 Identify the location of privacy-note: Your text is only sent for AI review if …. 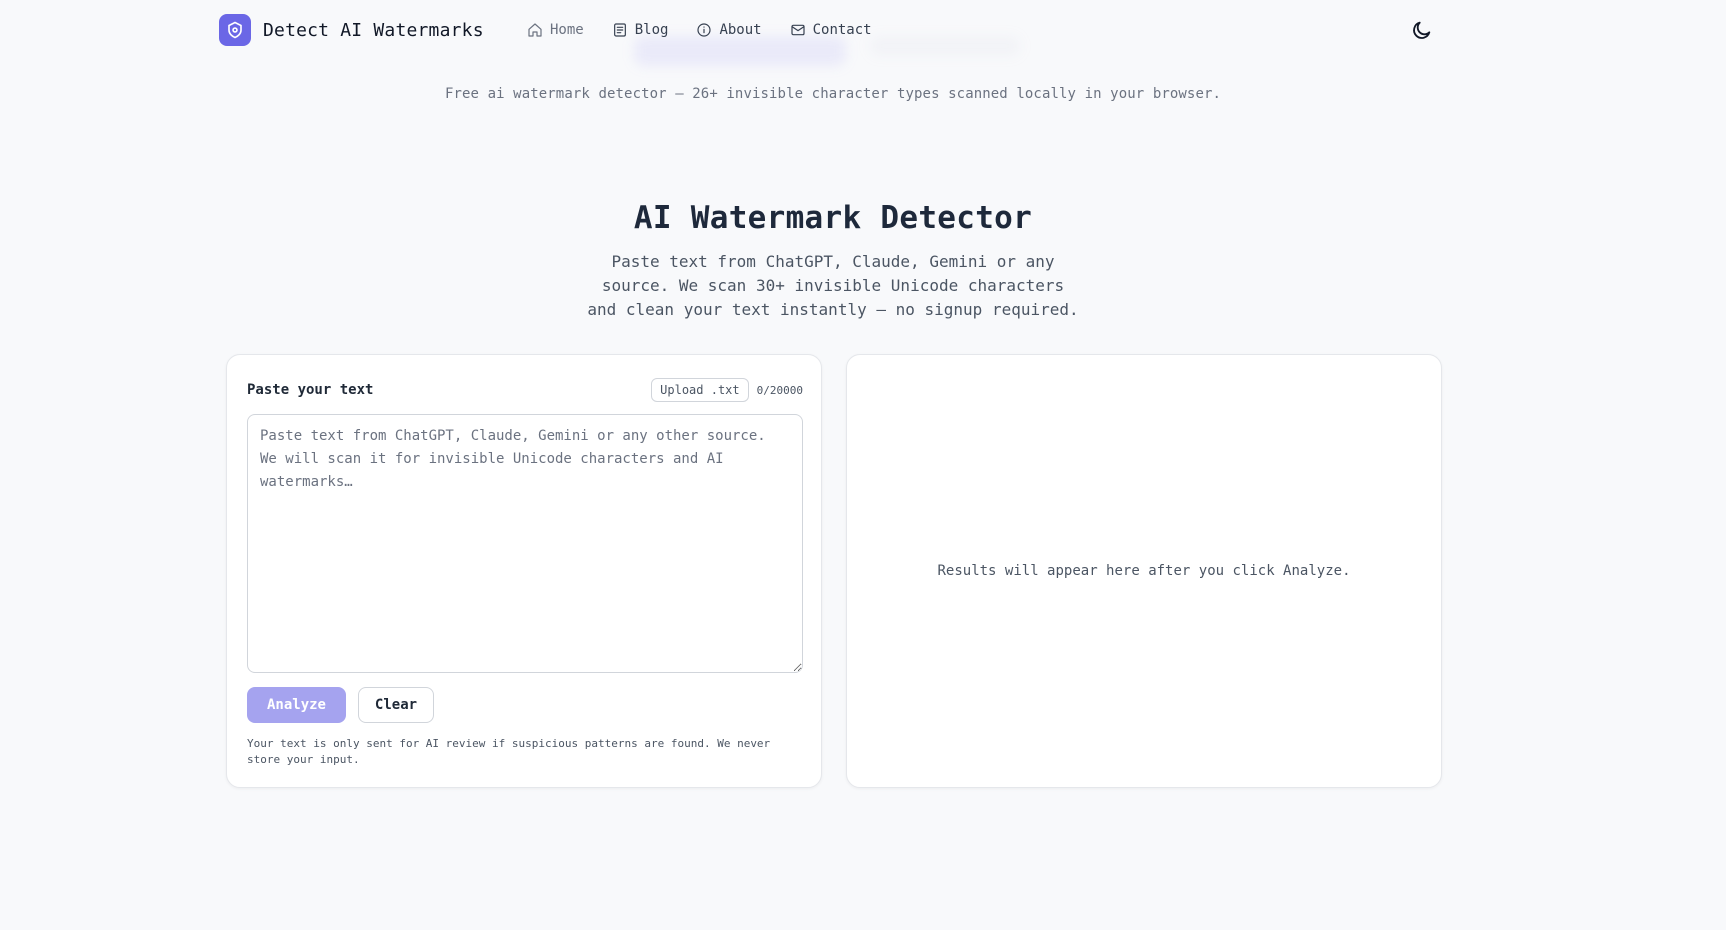
(509, 751).